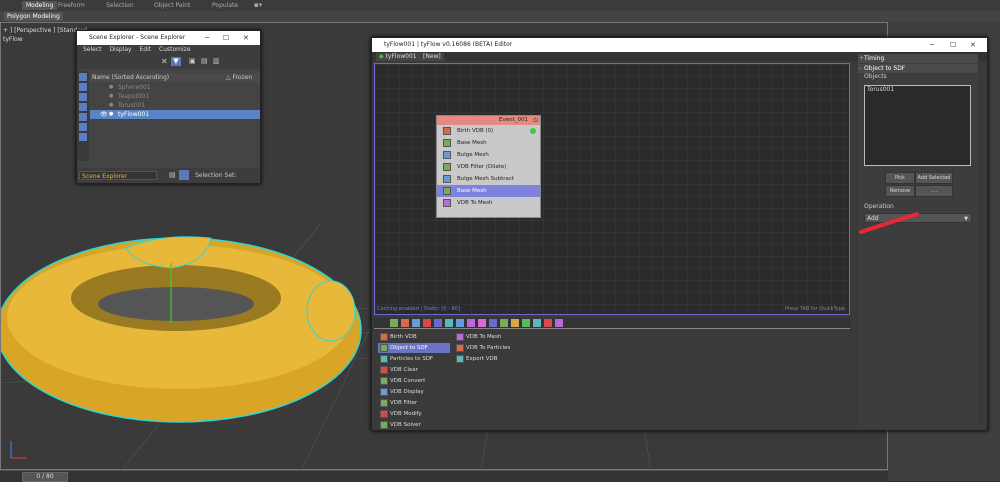  I want to click on display-helpers-icon, so click(83, 117).